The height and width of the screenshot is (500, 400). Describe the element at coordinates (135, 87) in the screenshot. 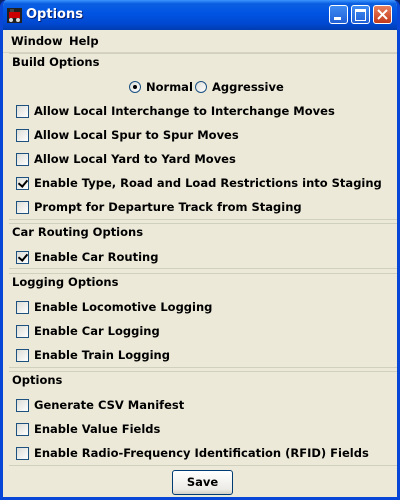

I see `normal-radio` at that location.